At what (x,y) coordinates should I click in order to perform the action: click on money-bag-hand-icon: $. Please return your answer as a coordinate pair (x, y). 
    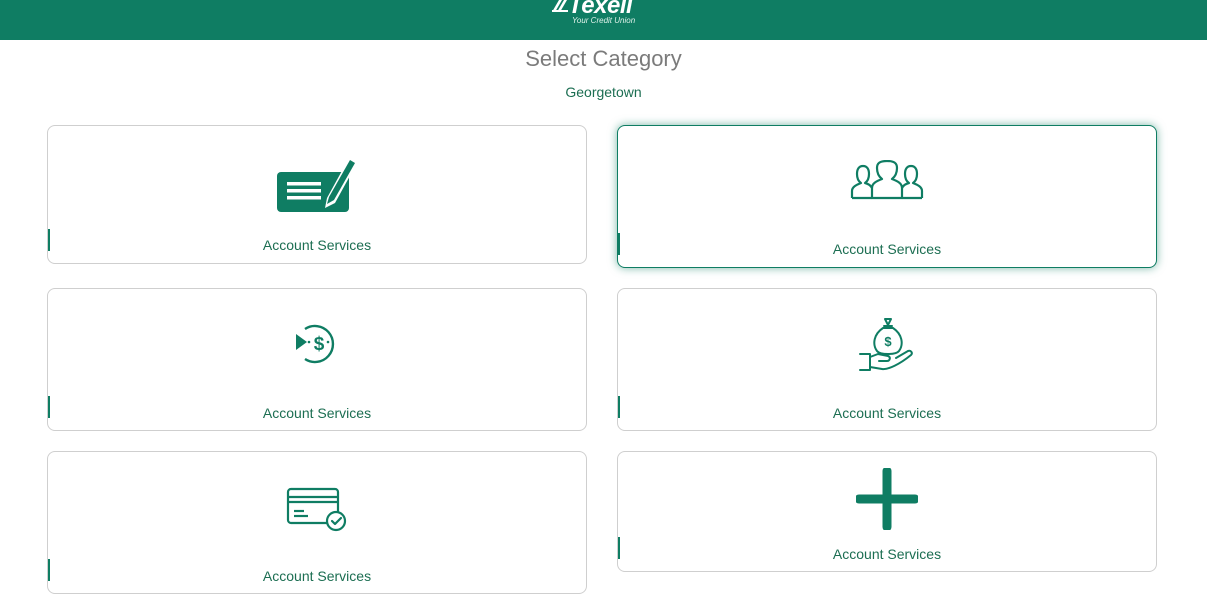
    Looking at the image, I should click on (886, 344).